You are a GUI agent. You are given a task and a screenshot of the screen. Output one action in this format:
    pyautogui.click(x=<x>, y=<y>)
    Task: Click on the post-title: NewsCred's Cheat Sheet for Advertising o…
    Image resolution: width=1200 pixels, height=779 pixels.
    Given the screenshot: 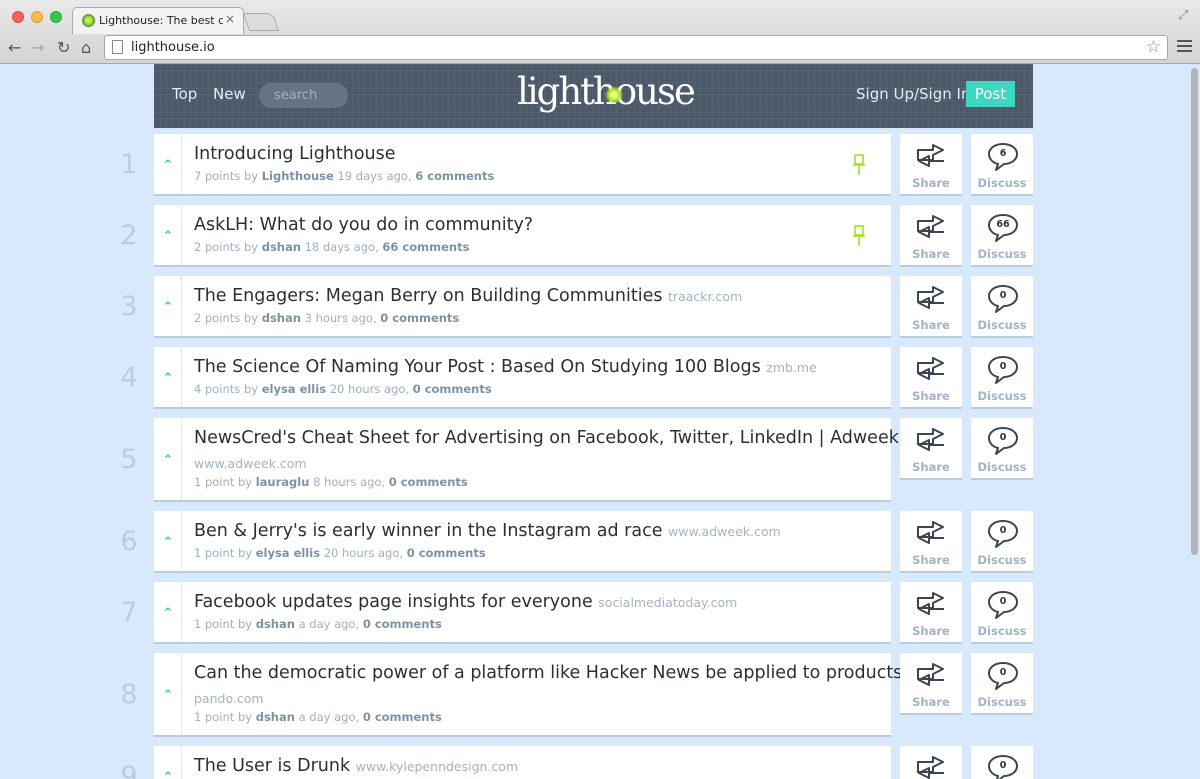 What is the action you would take?
    pyautogui.click(x=546, y=438)
    